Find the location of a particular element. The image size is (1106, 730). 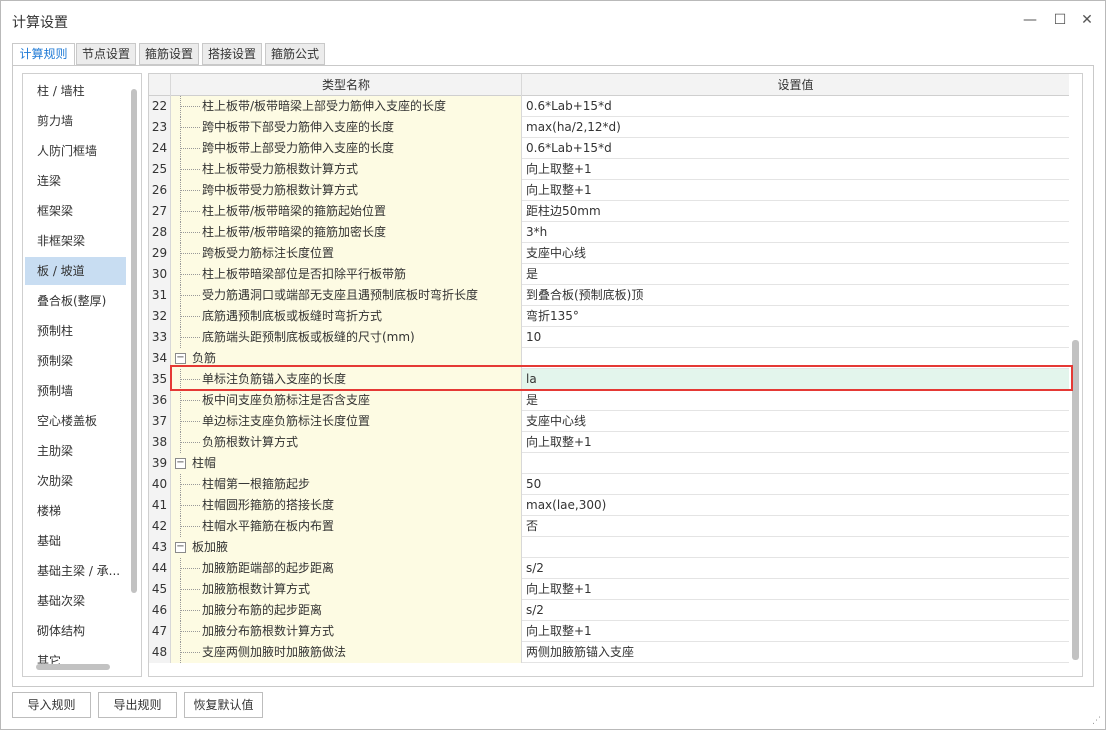

tab-stirrup-formula: 箍筋公式 is located at coordinates (295, 54).